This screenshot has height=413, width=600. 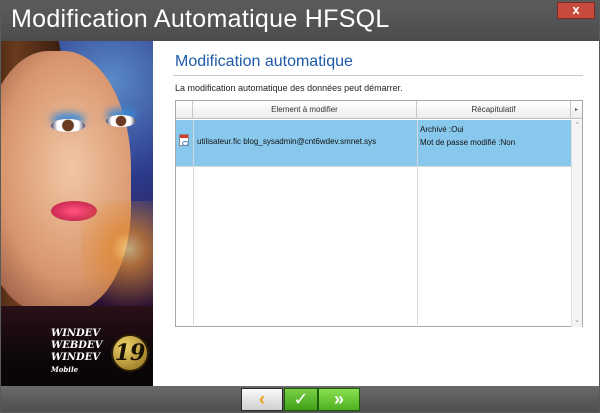 I want to click on column-header-recap: Récapitulatif, so click(x=494, y=110).